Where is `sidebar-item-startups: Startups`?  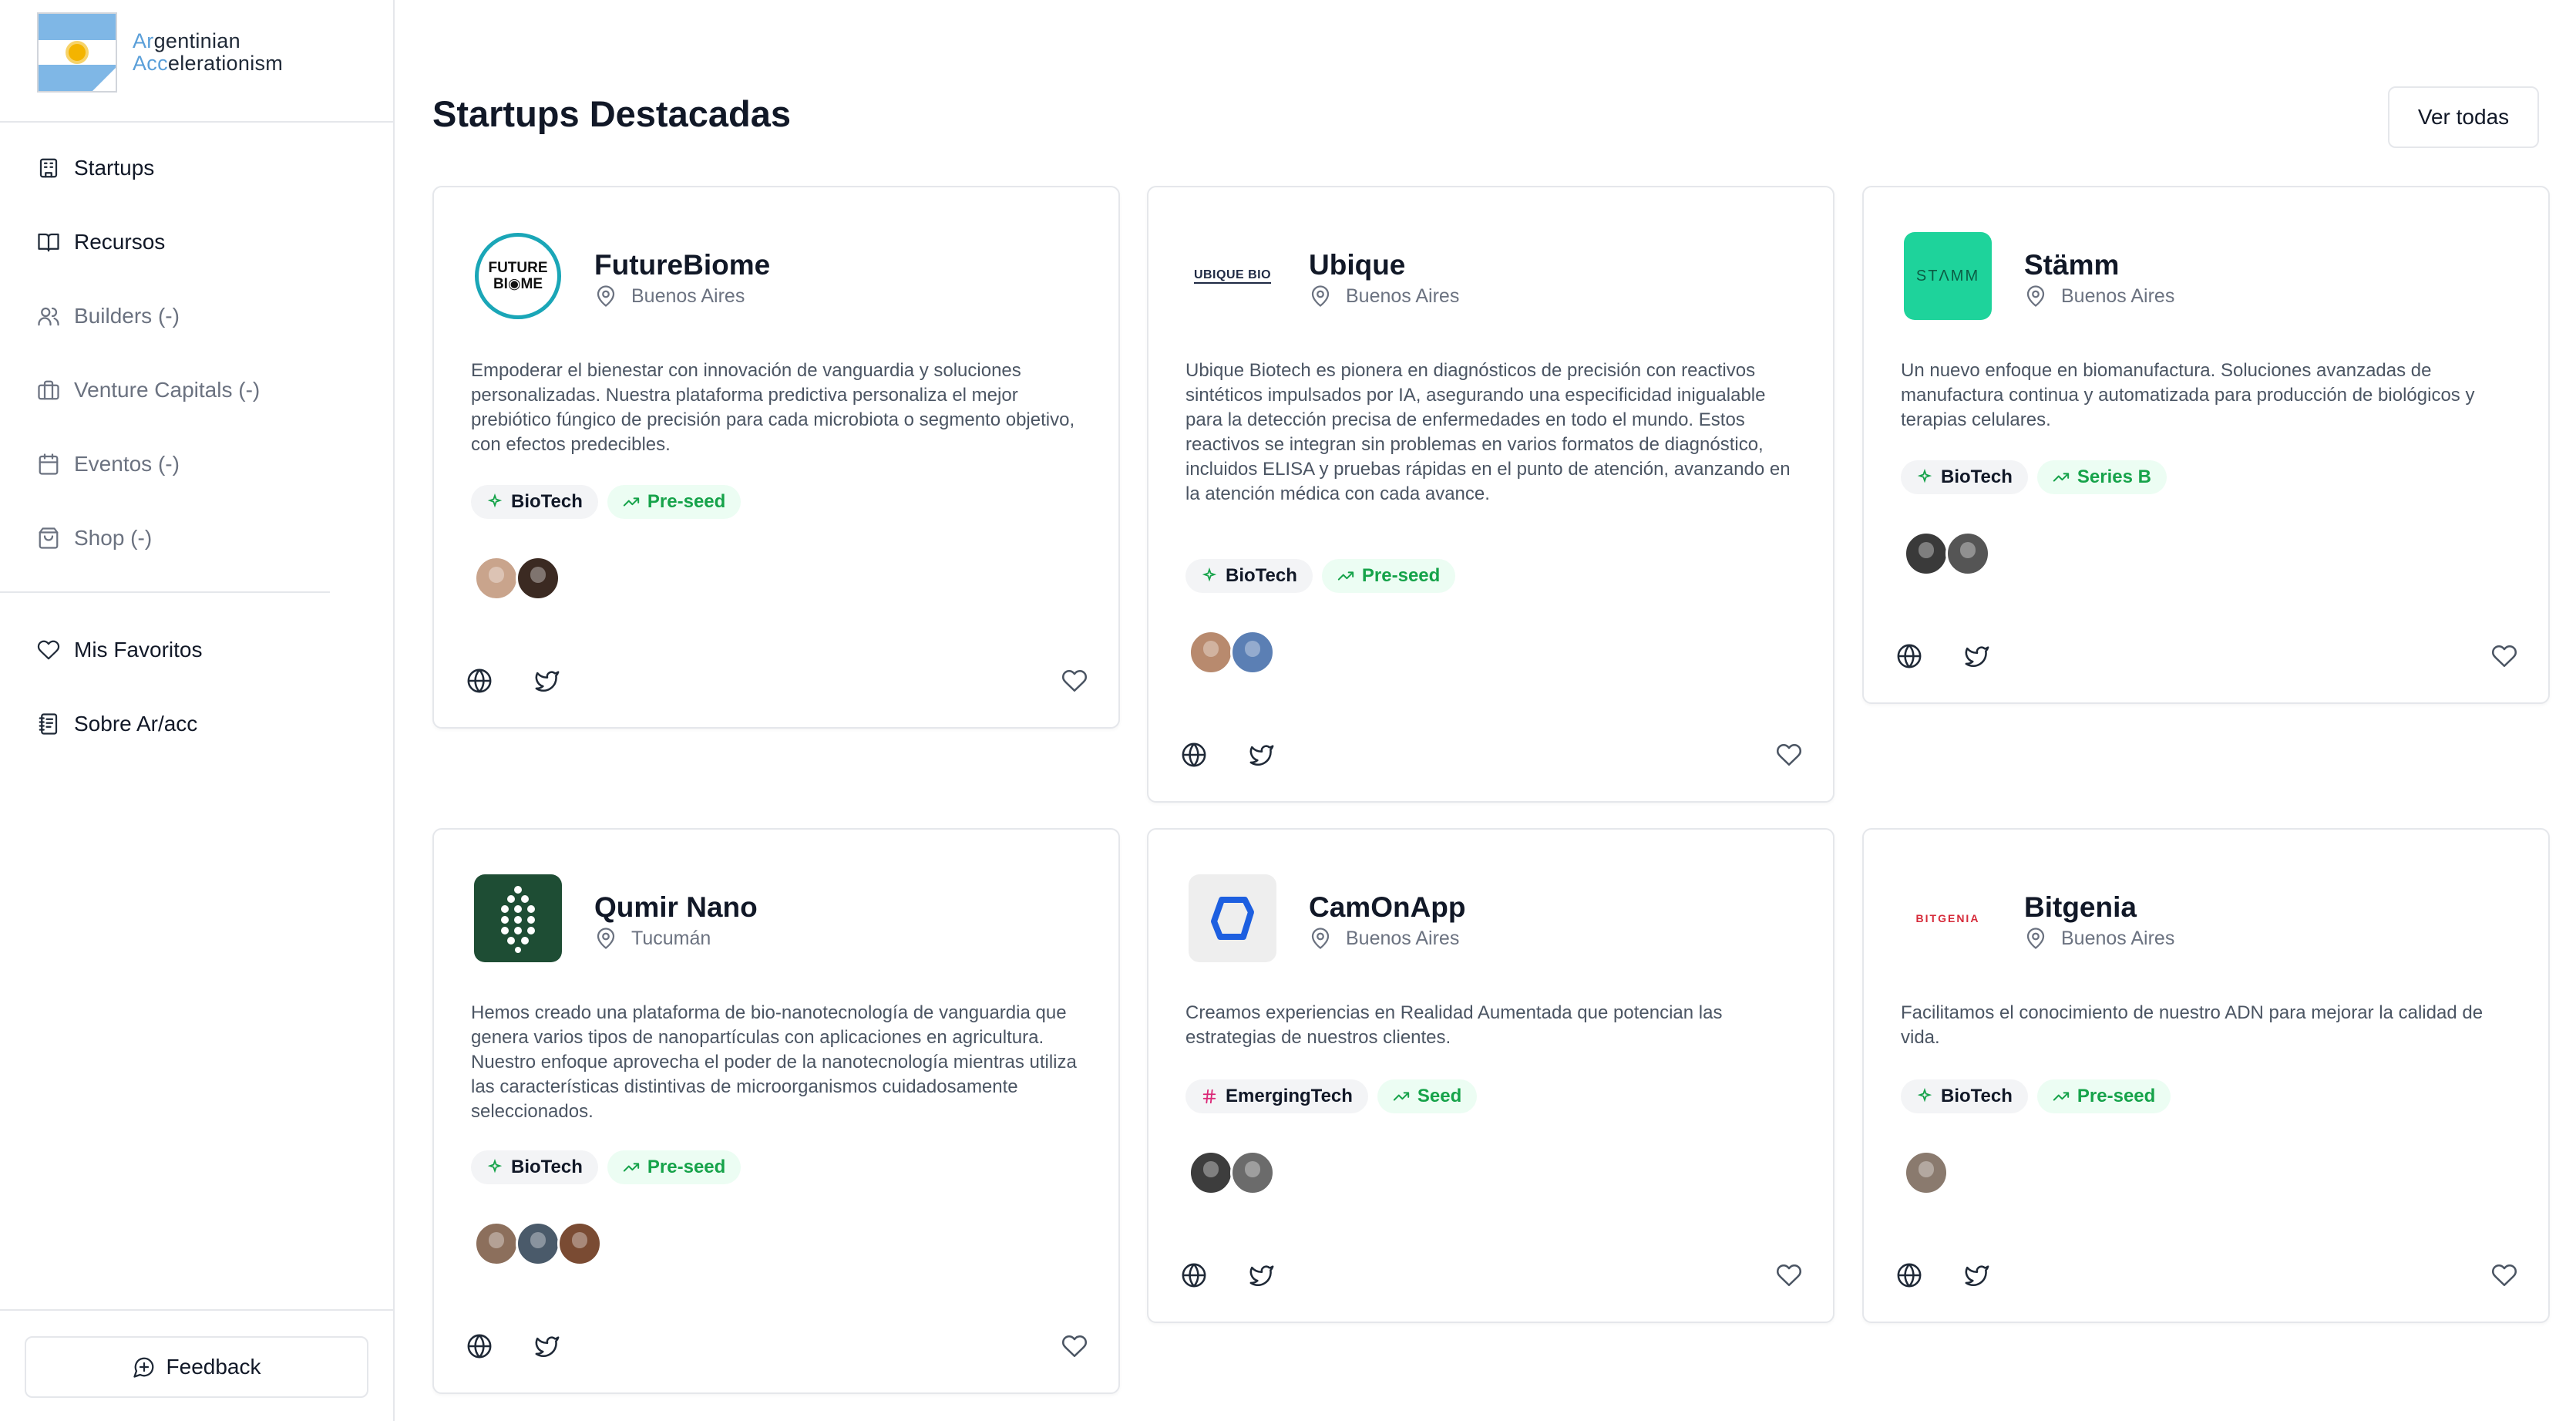
sidebar-item-startups: Startups is located at coordinates (148, 168).